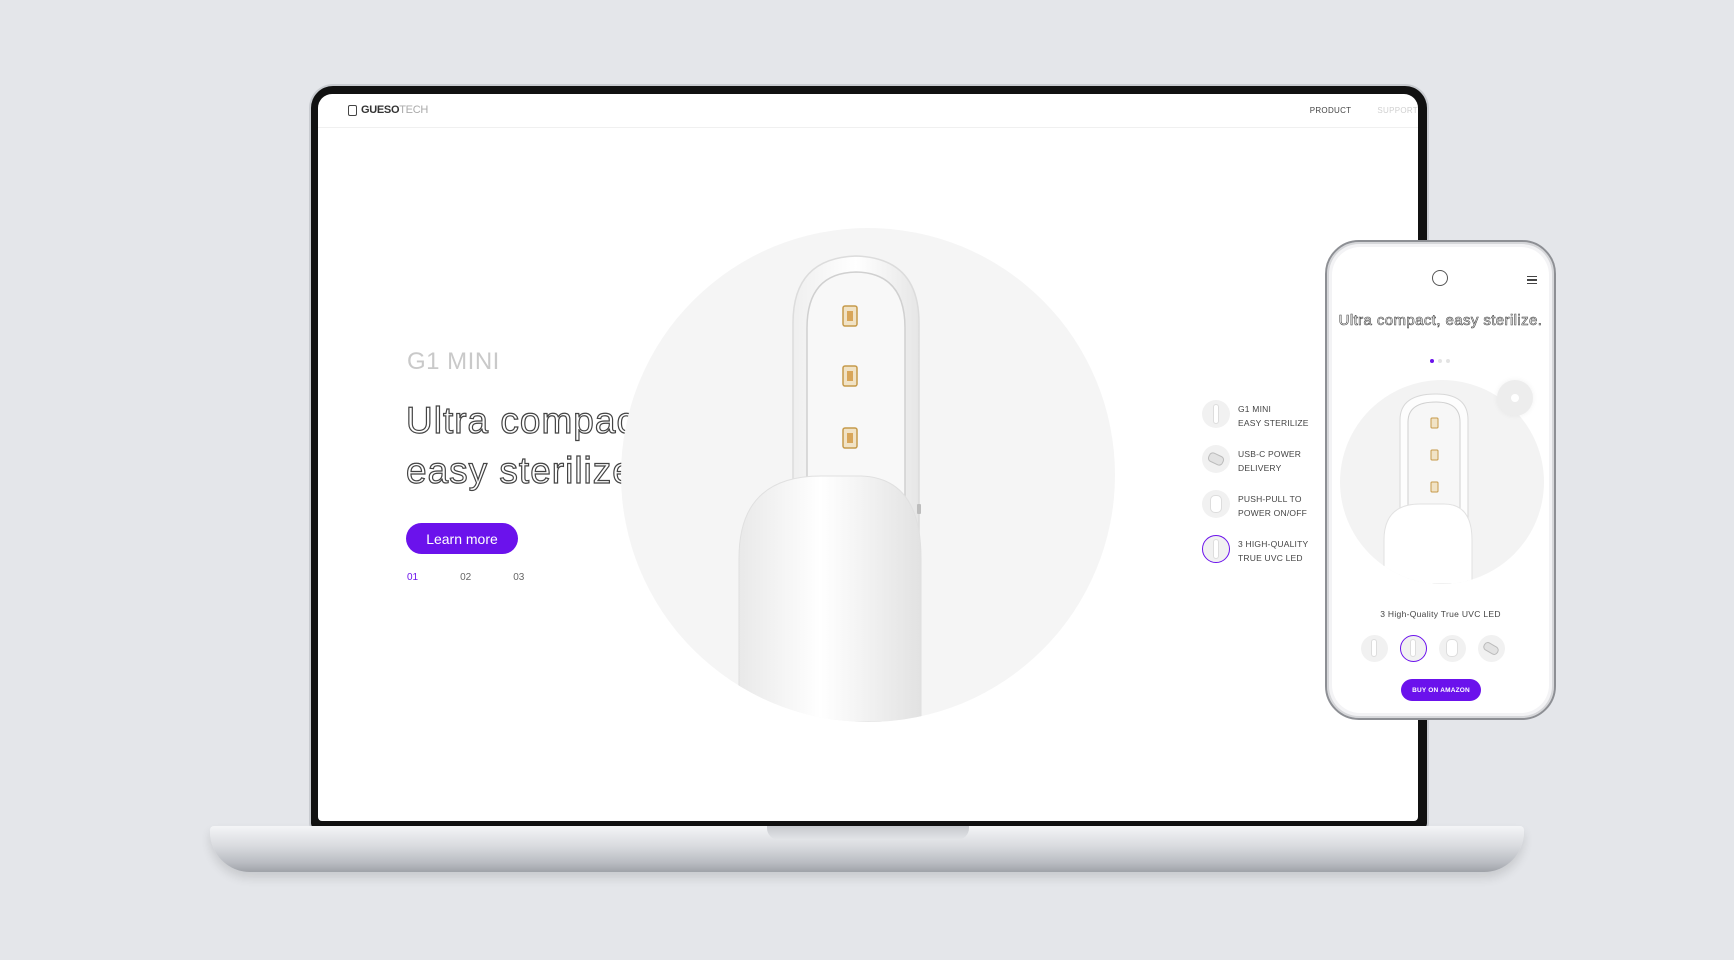 The height and width of the screenshot is (960, 1734). Describe the element at coordinates (1270, 499) in the screenshot. I see `feature-line1: PUSH-PULL TO` at that location.